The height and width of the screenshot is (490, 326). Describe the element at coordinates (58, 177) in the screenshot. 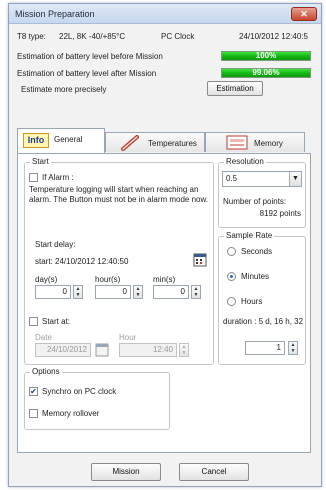

I see `if-alarm-label: If Alarm :` at that location.